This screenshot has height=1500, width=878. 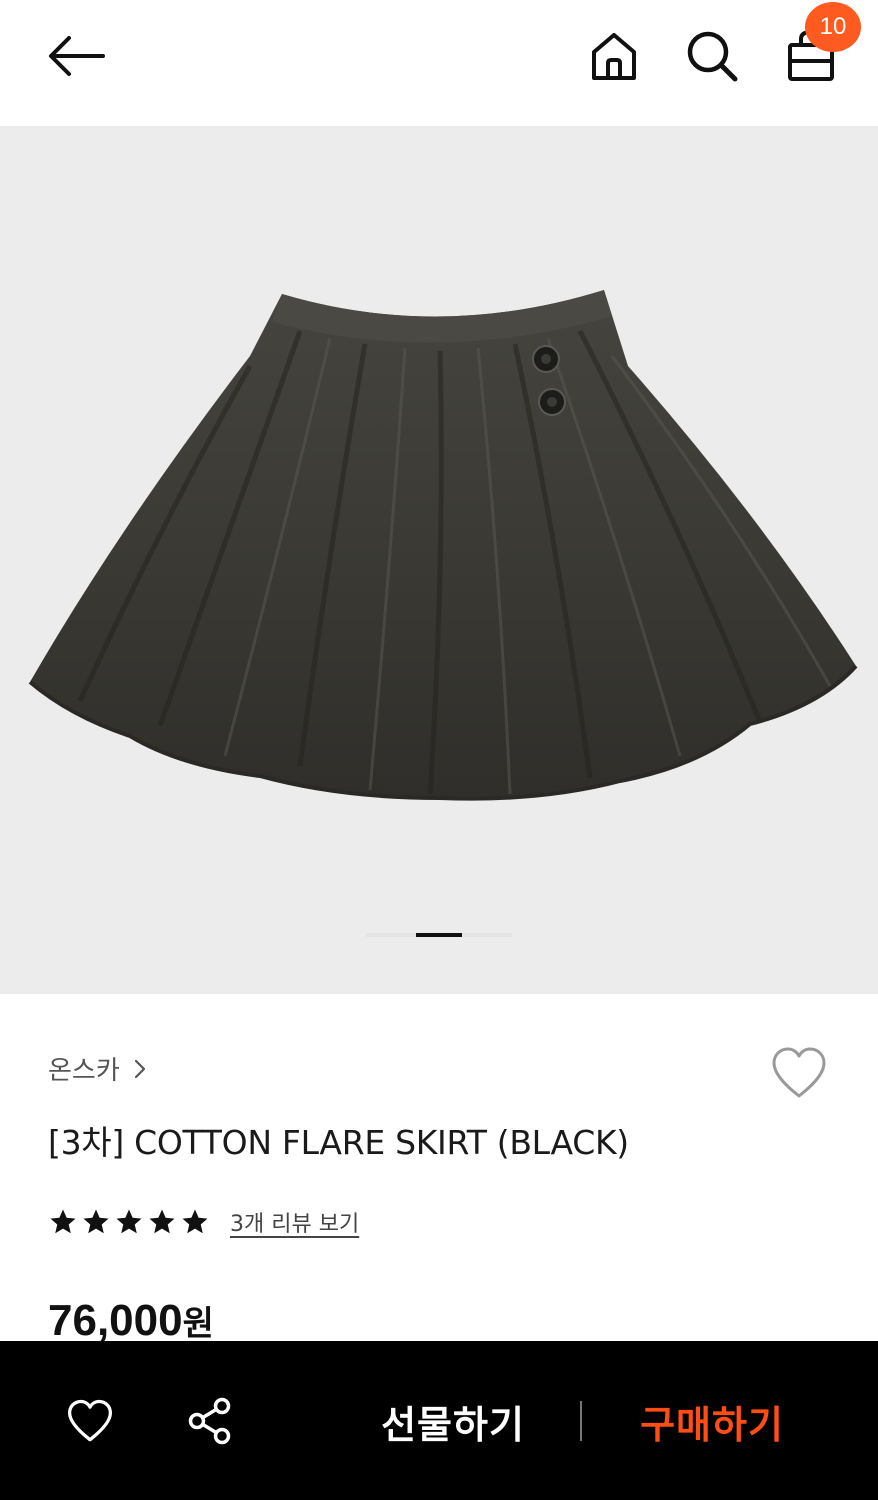 I want to click on buy-button: 구매하기, so click(x=712, y=1421).